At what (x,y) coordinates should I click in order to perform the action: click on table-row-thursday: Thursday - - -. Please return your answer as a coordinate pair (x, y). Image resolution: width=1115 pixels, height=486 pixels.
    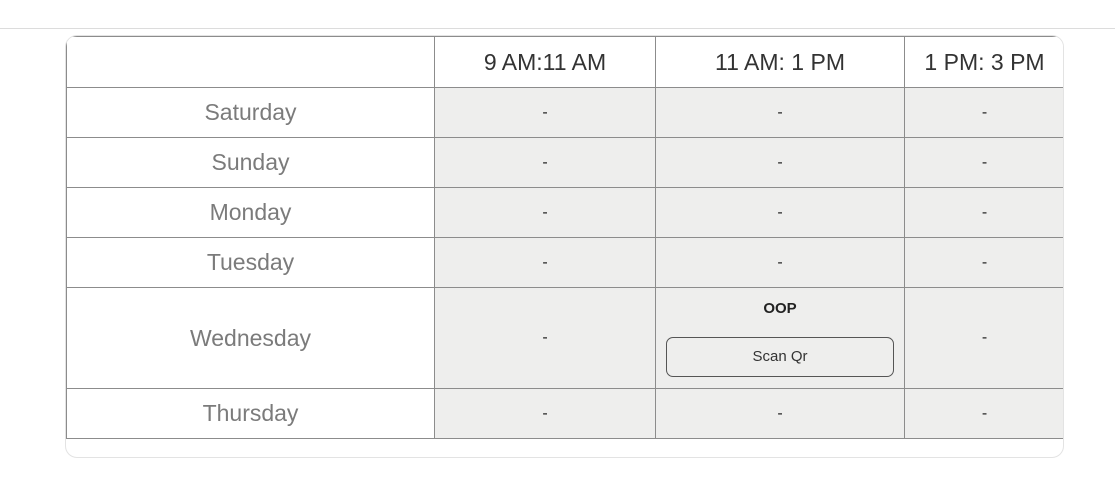
    Looking at the image, I should click on (564, 413).